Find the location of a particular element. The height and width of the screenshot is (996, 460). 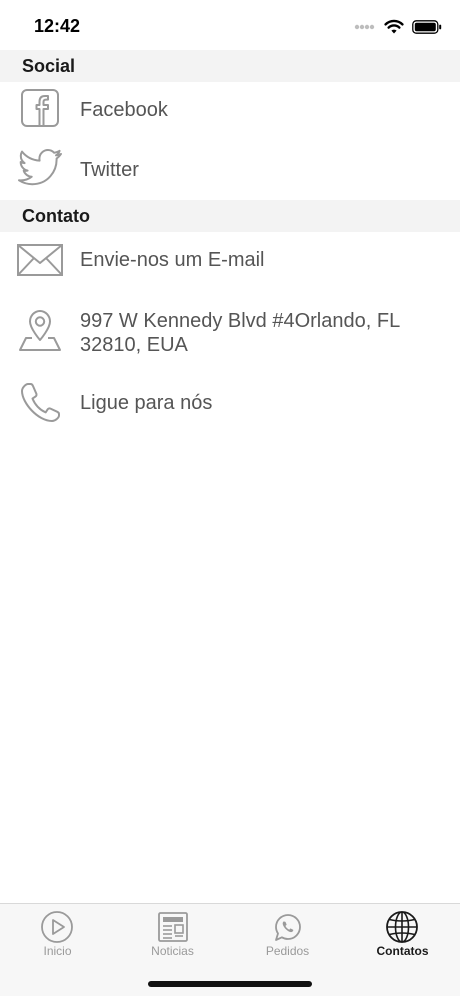

facebook-icon is located at coordinates (40, 108).